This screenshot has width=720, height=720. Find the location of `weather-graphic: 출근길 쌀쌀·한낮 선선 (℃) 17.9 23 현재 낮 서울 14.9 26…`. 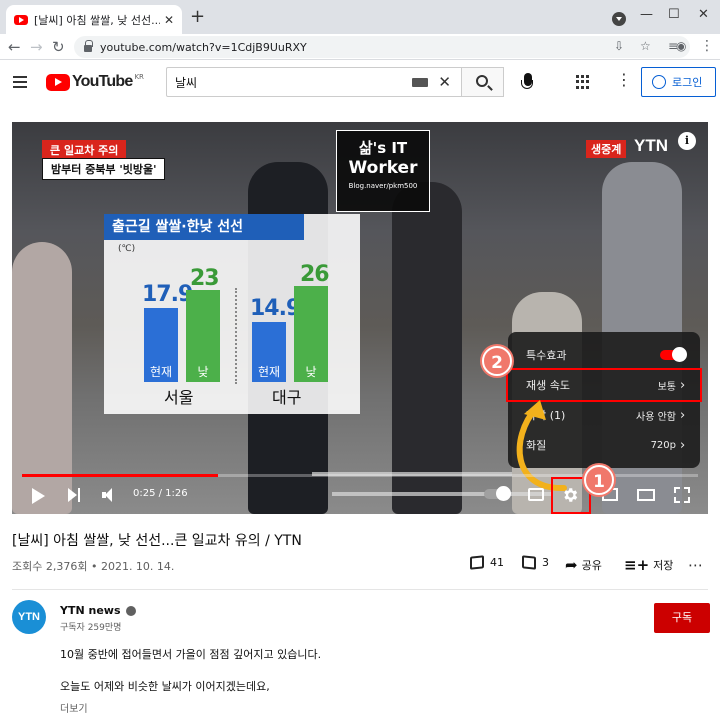

weather-graphic: 출근길 쌀쌀·한낮 선선 (℃) 17.9 23 현재 낮 서울 14.9 26… is located at coordinates (232, 314).